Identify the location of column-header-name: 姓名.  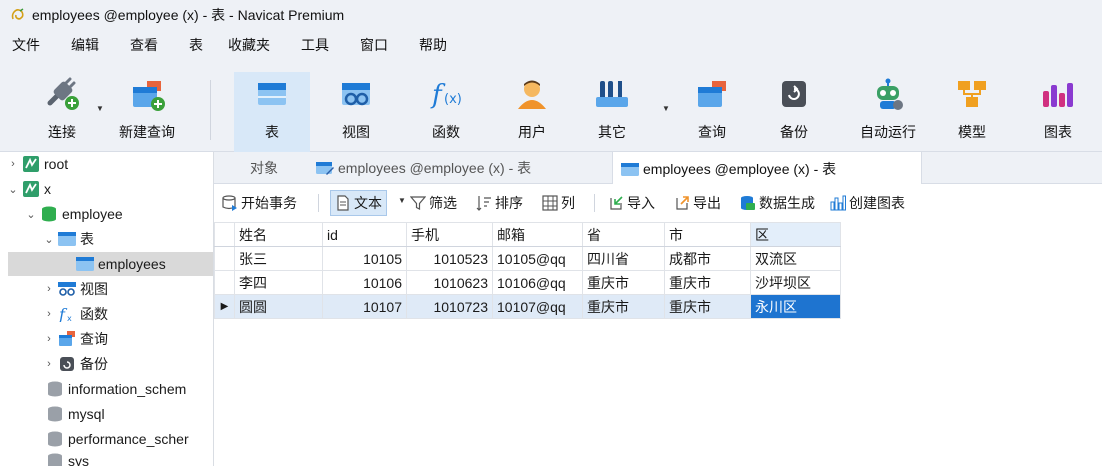
(278, 234).